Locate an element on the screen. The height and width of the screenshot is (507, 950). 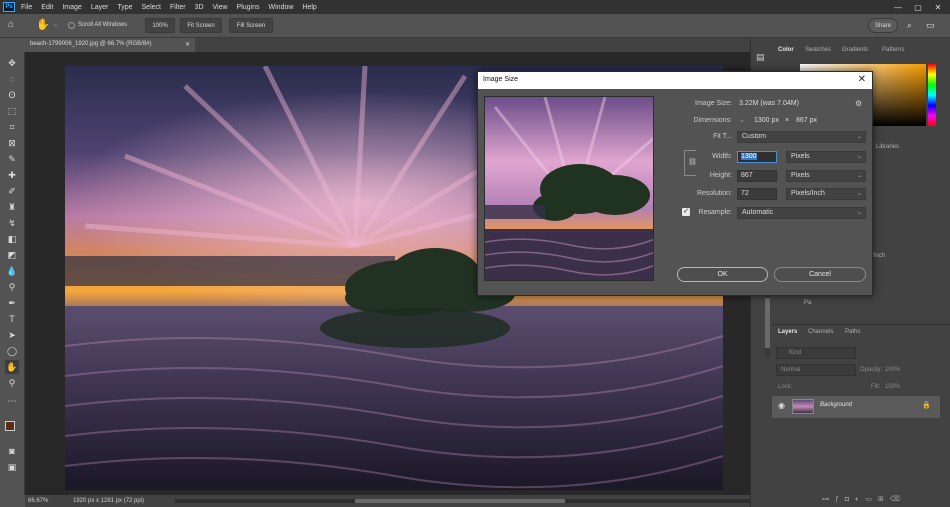
dimensions-chevron-icon: ⌄ is located at coordinates (742, 120).